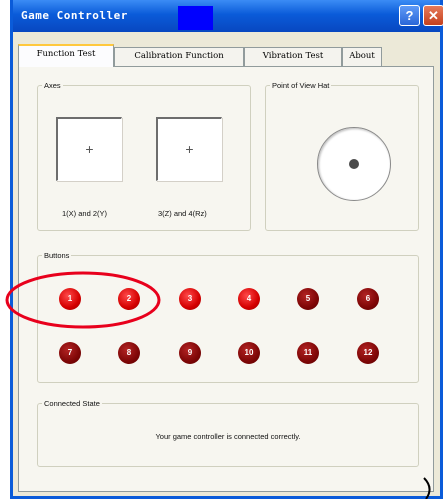  Describe the element at coordinates (70, 299) in the screenshot. I see `joystick-button-1: 1` at that location.